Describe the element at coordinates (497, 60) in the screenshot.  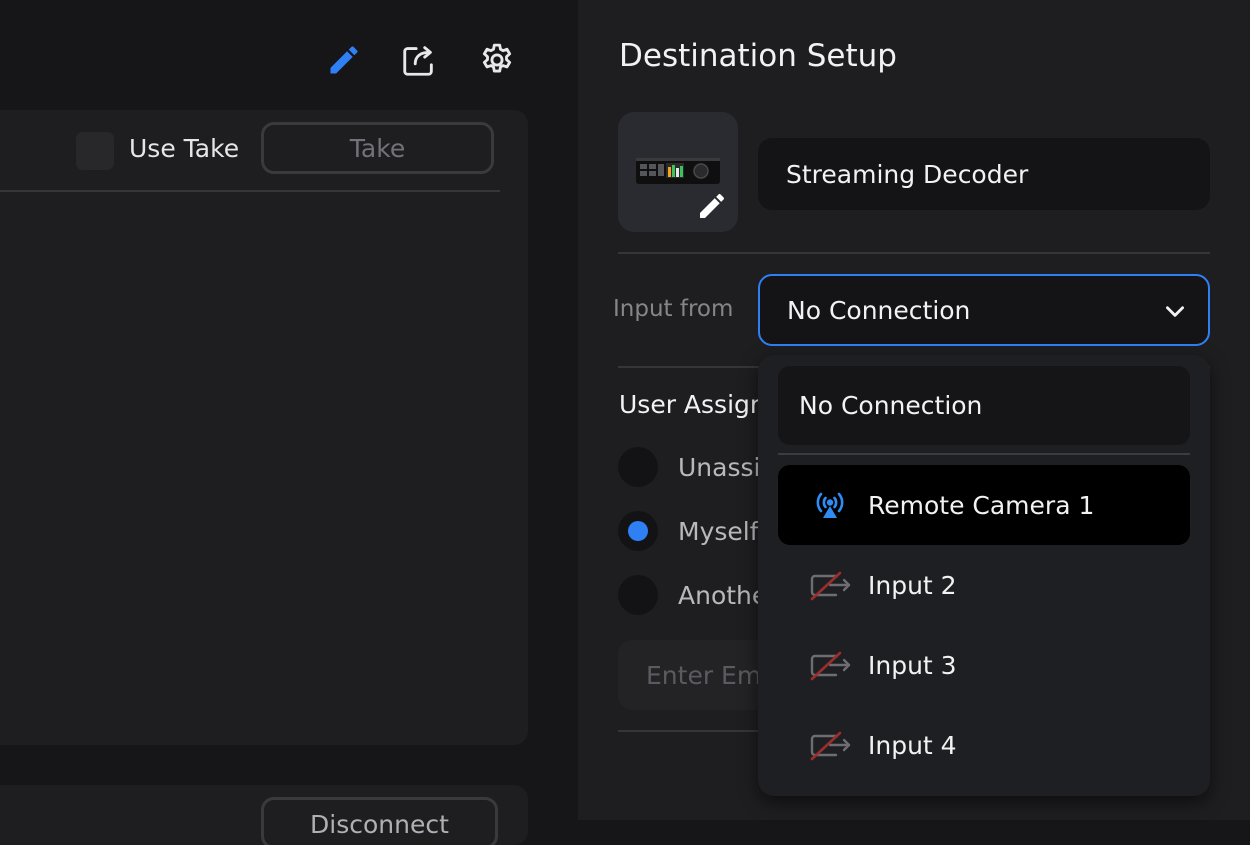
I see `gear-icon` at that location.